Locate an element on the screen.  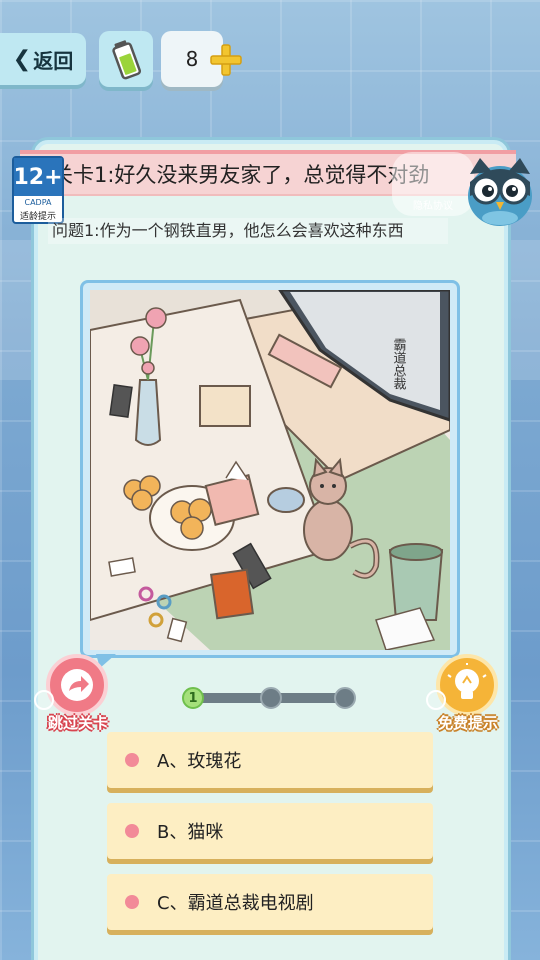
answer-option-b: B、猫咪 is located at coordinates (270, 831).